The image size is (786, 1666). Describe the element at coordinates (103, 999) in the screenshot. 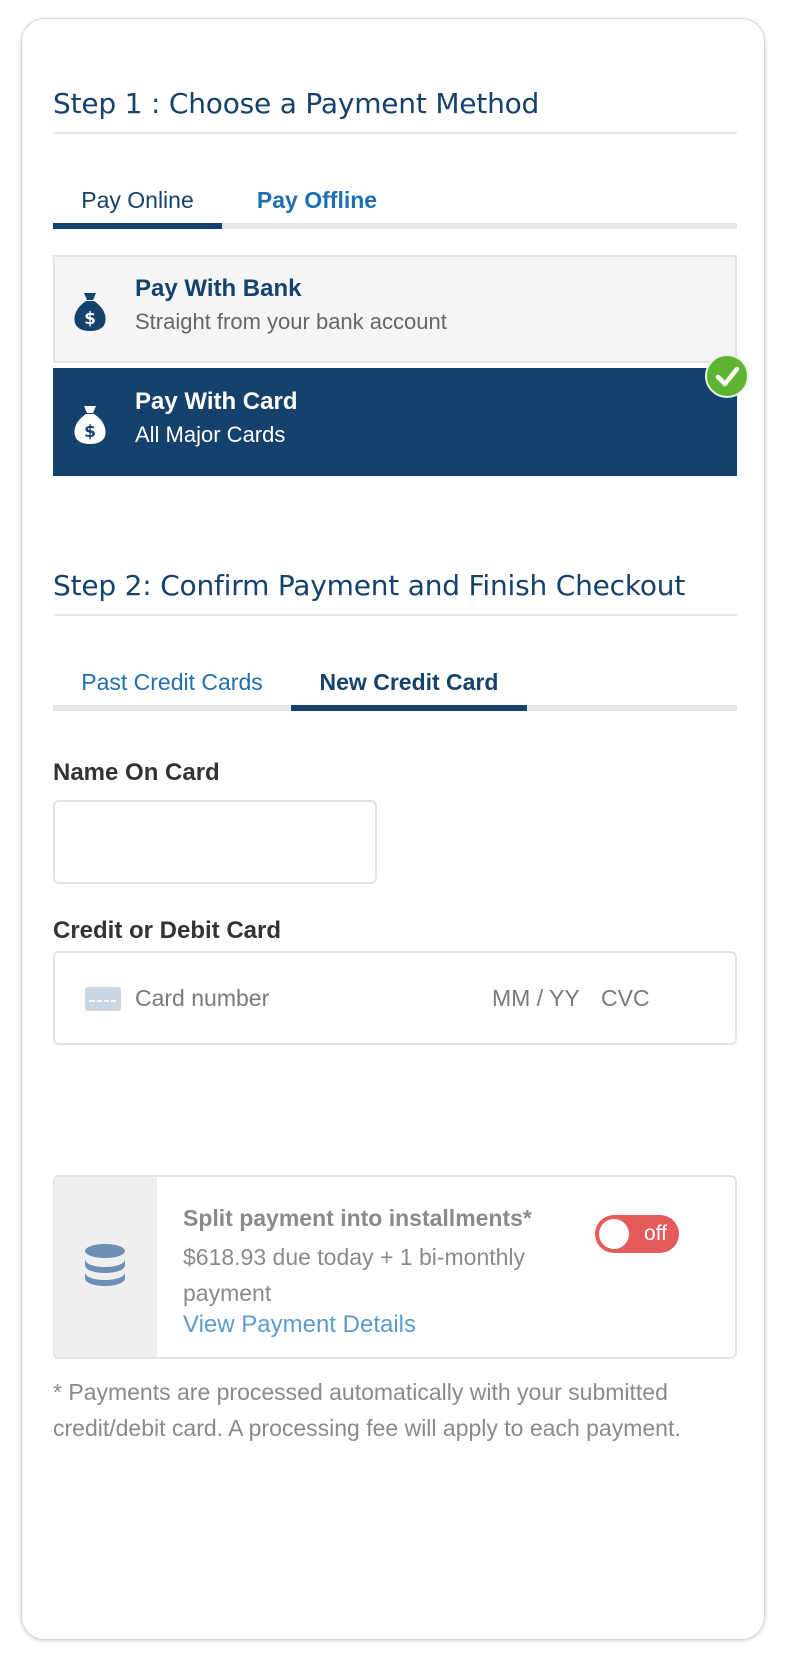

I see `credit-card-icon` at that location.